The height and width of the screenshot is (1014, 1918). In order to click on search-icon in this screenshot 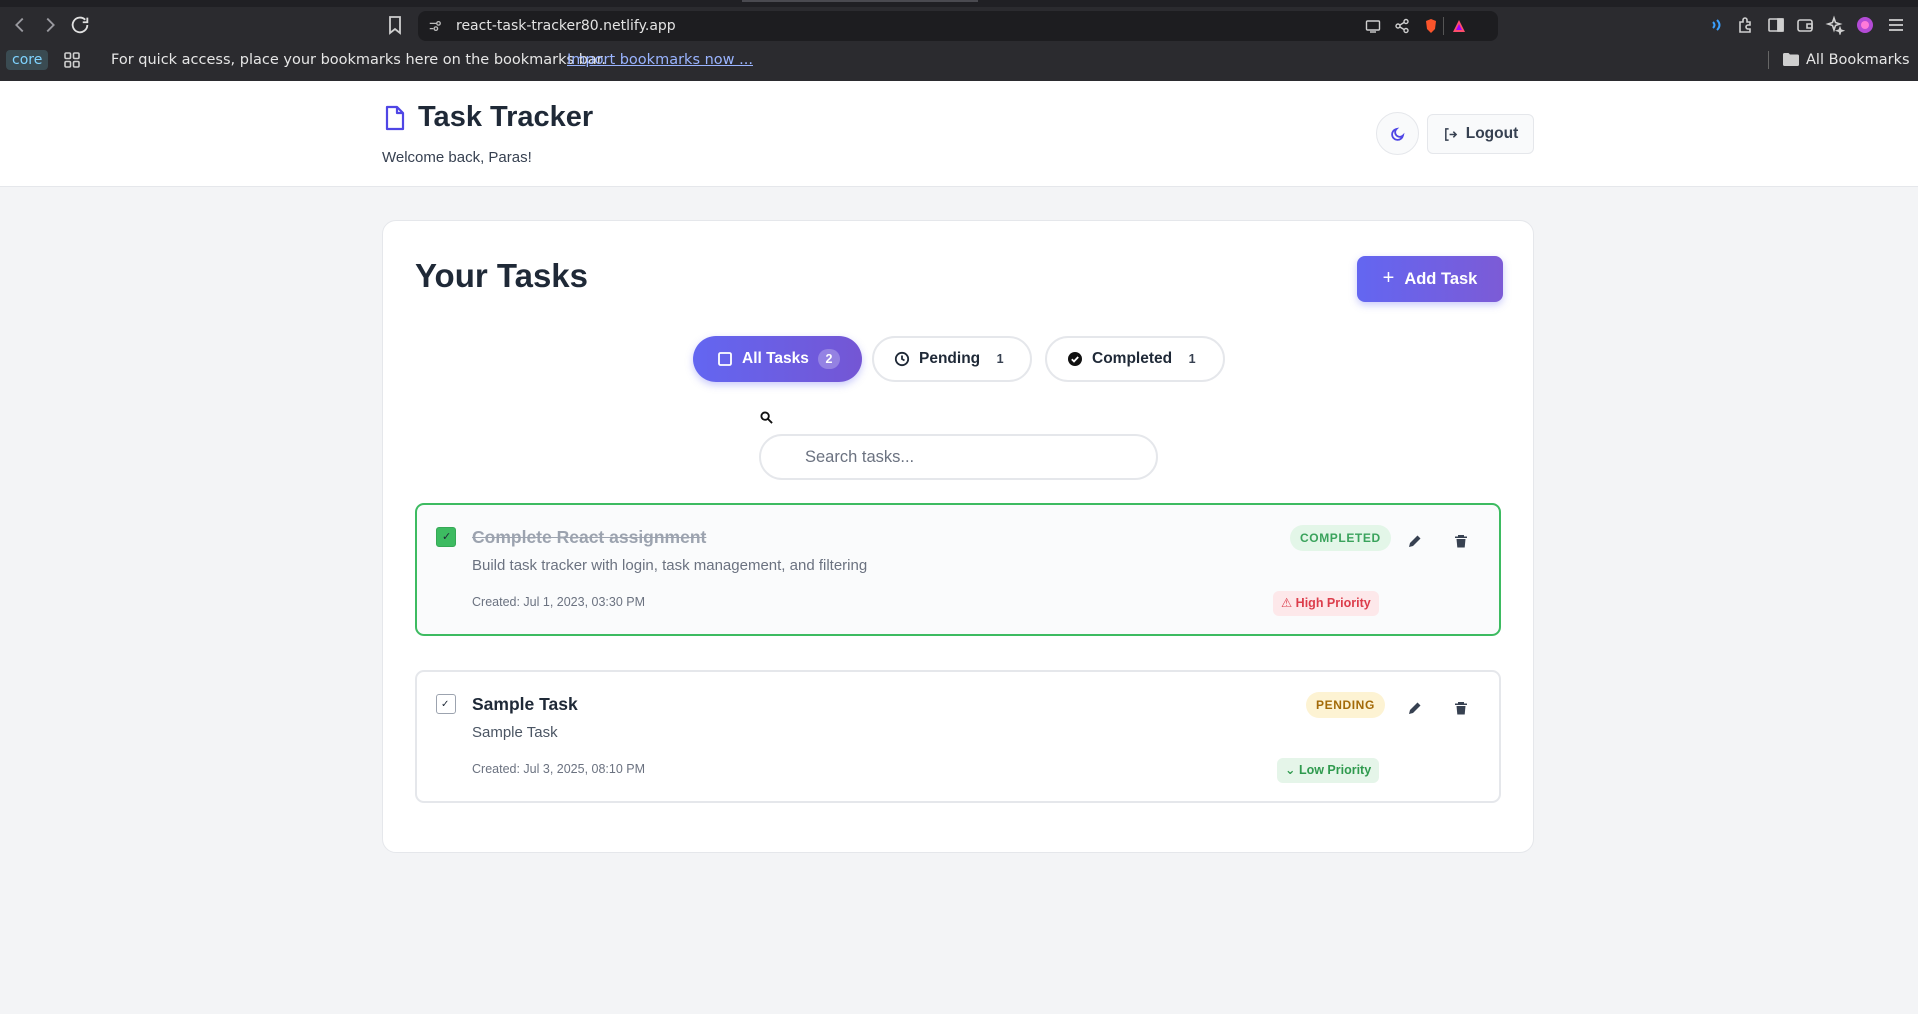, I will do `click(766, 417)`.